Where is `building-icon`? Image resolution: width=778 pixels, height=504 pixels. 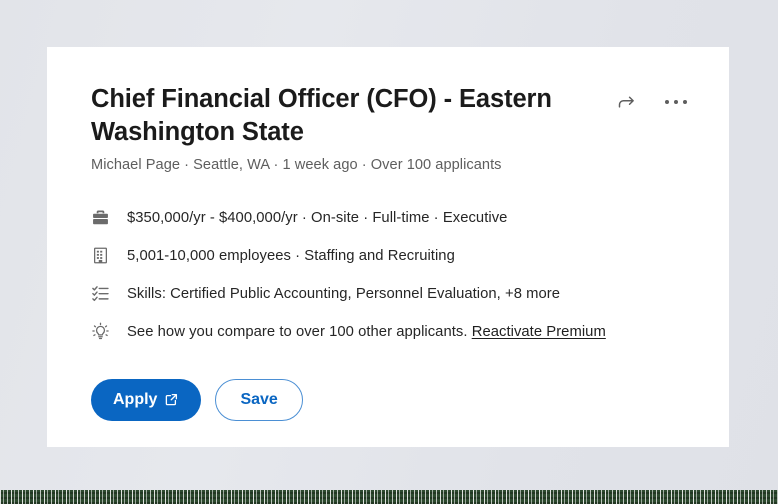 building-icon is located at coordinates (104, 256).